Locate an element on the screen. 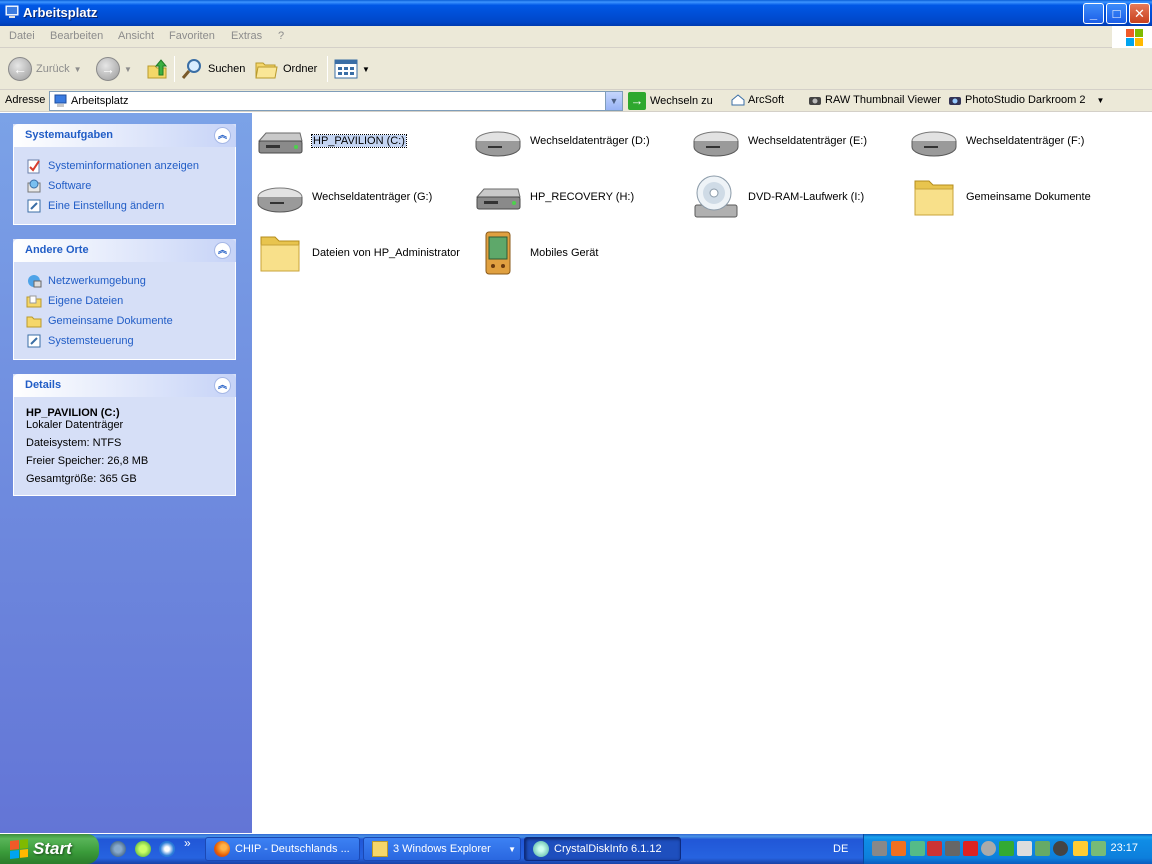 The height and width of the screenshot is (864, 1152). volume-icon is located at coordinates (1024, 848).